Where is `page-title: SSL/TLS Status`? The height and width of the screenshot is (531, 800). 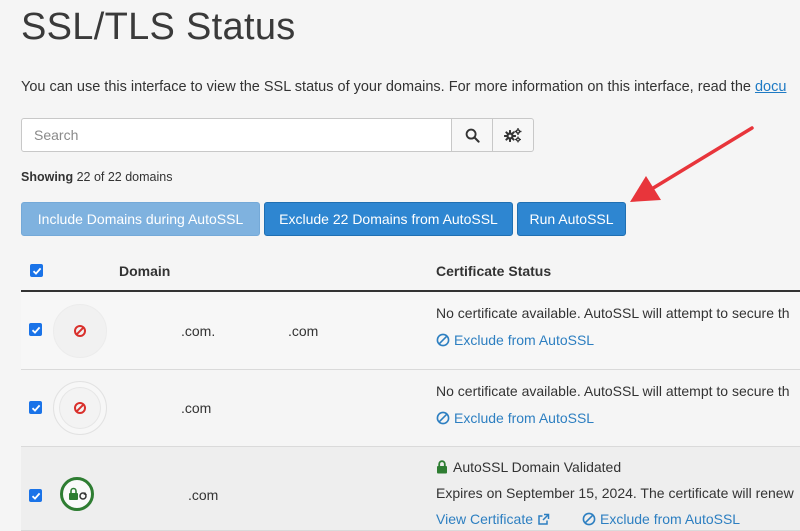
page-title: SSL/TLS Status is located at coordinates (158, 27).